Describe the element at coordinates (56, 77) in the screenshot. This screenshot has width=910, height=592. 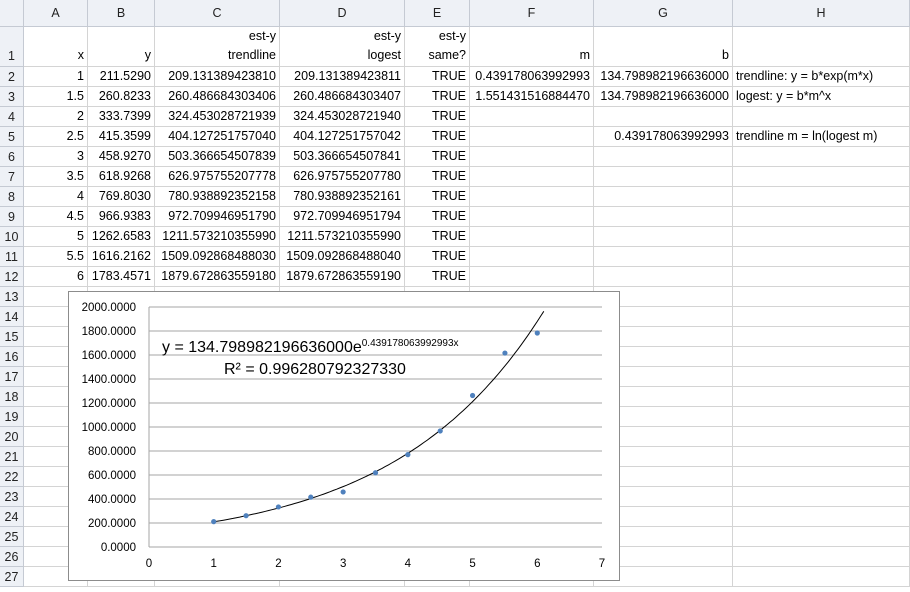
I see `cell-a2: 1` at that location.